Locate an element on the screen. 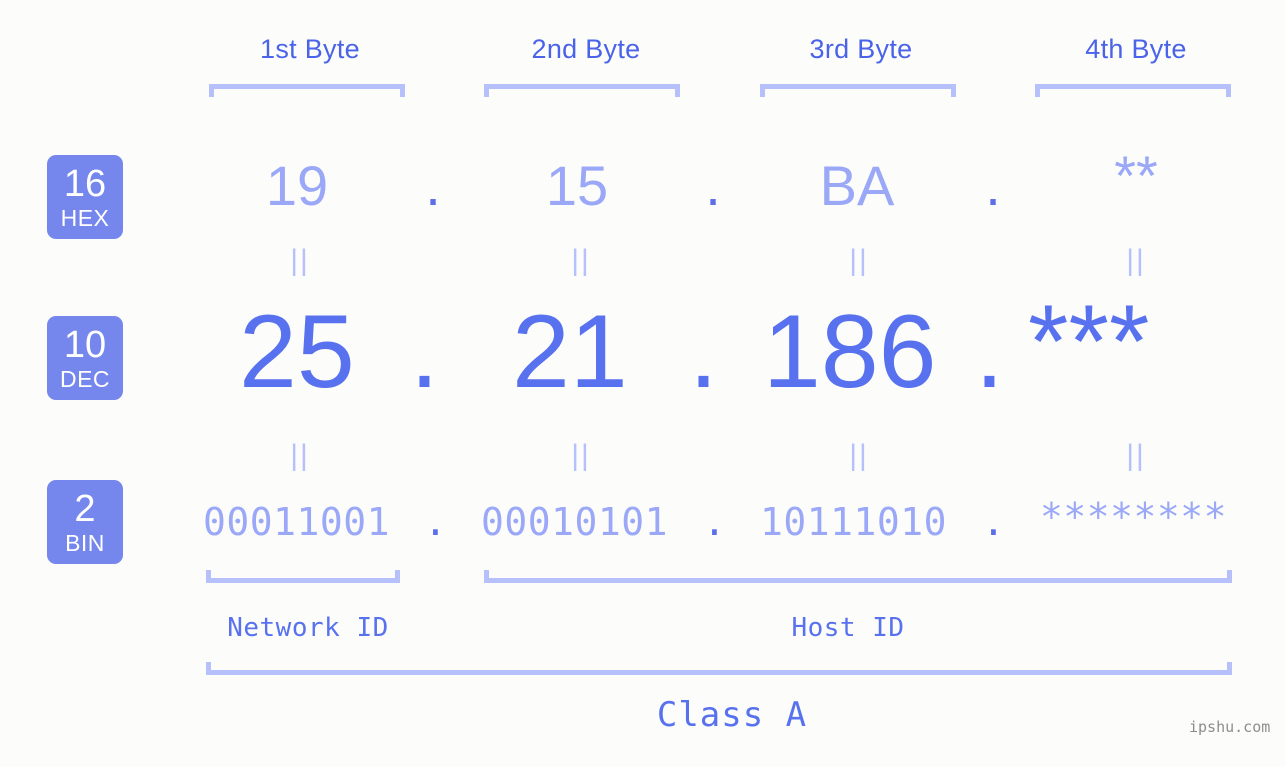  ip-class-label: Class A is located at coordinates (732, 715).